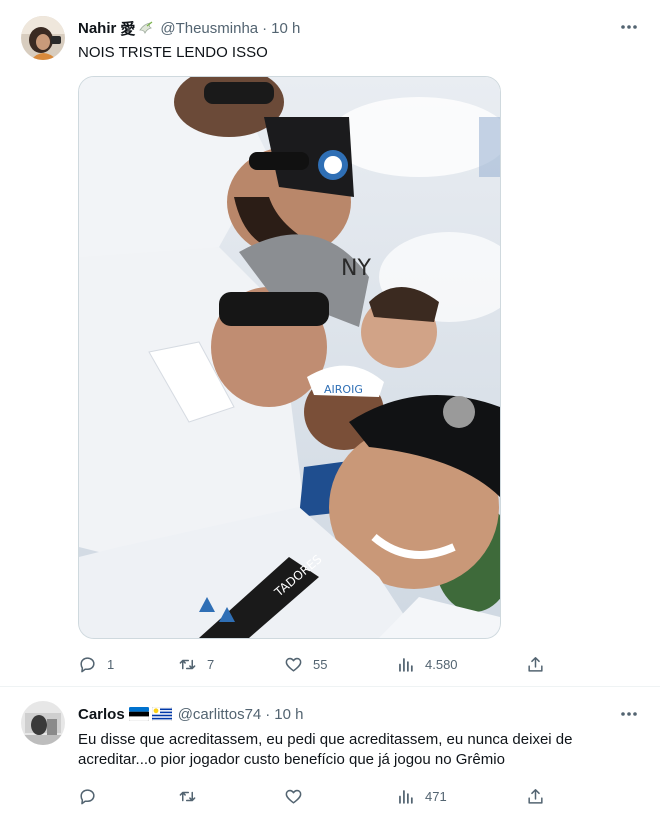  Describe the element at coordinates (97, 28) in the screenshot. I see `author-name: Nahir` at that location.